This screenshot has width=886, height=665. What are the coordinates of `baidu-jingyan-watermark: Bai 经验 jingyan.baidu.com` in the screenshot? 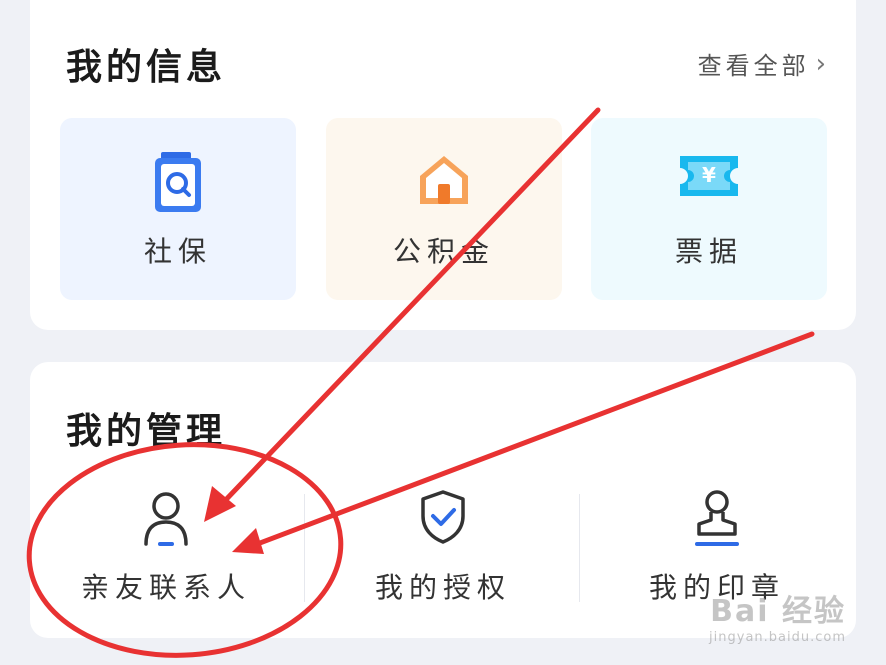 It's located at (777, 615).